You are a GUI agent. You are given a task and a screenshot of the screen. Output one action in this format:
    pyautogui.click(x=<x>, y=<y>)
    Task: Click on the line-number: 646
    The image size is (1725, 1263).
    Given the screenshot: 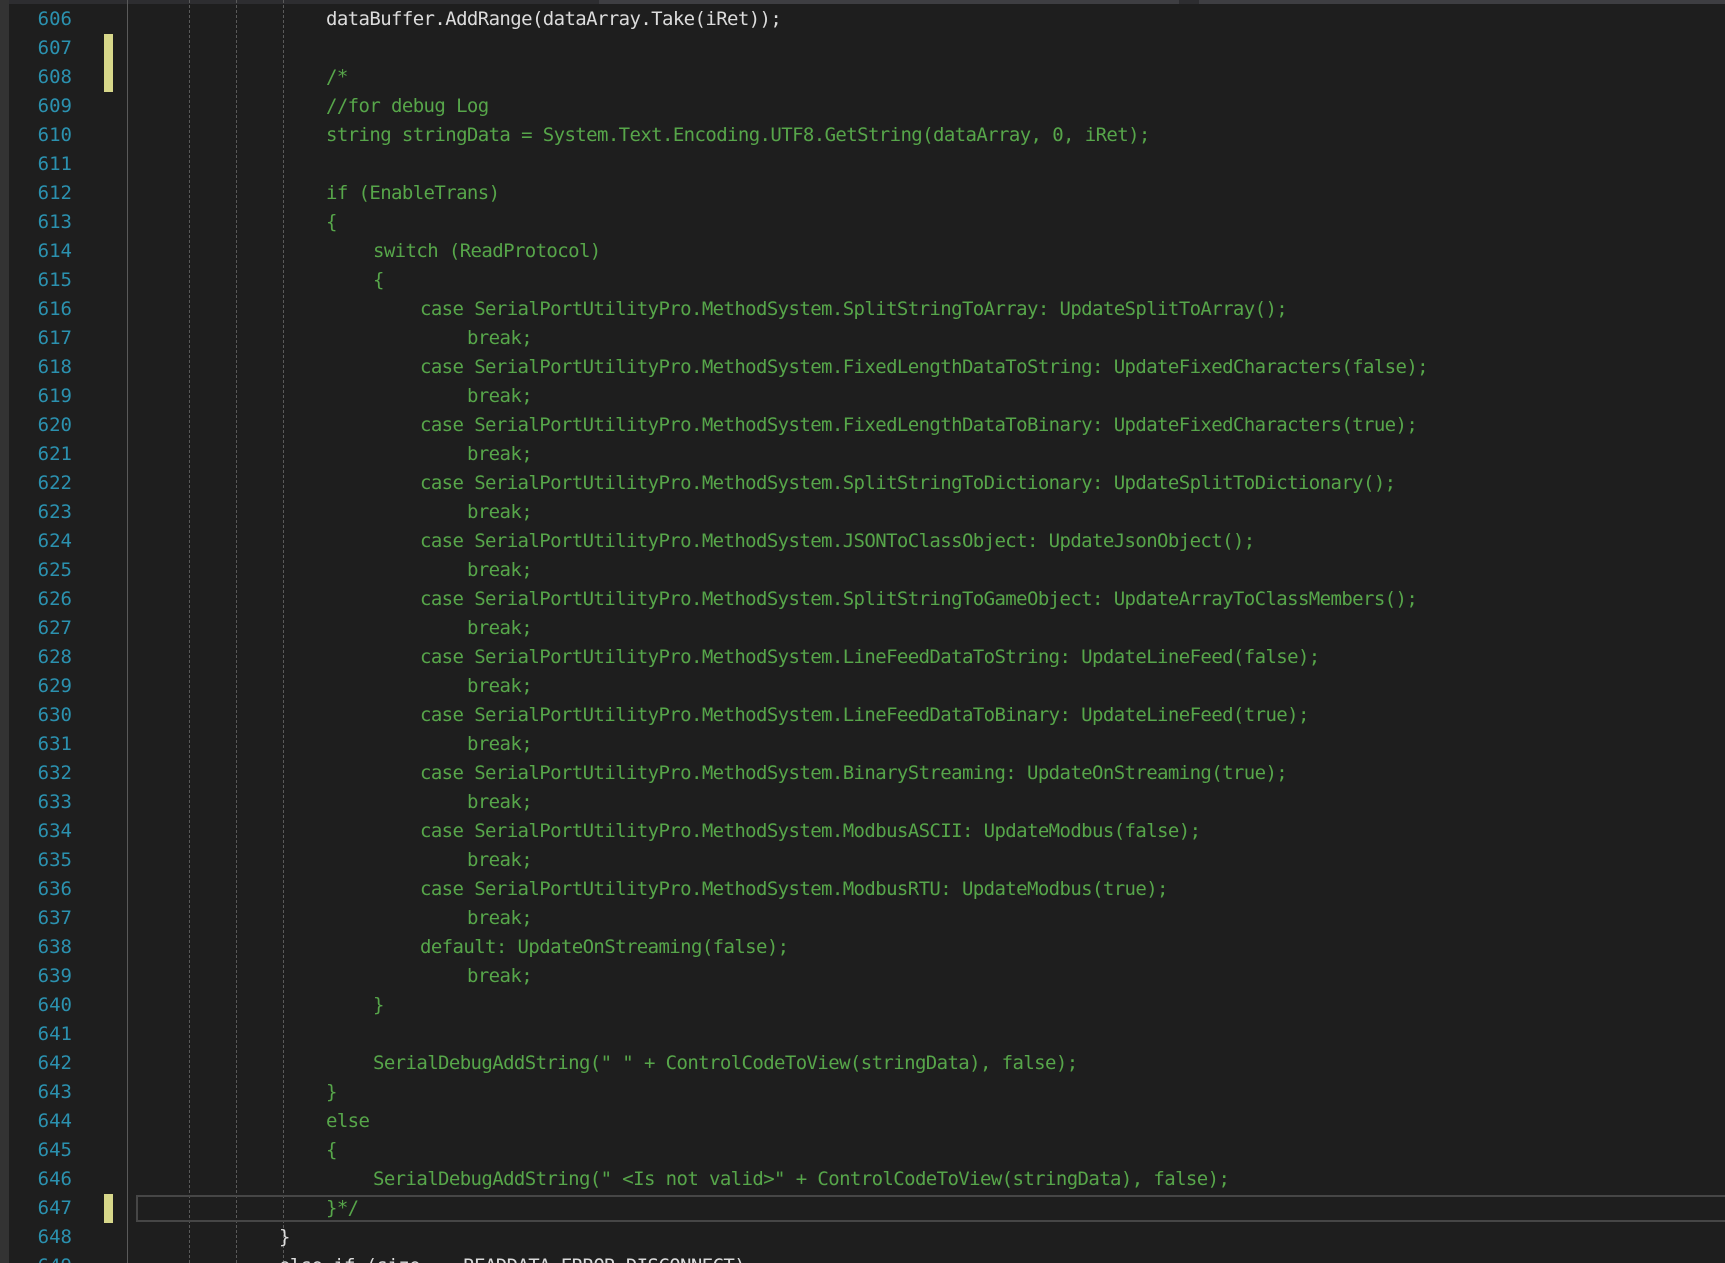 What is the action you would take?
    pyautogui.click(x=54, y=1179)
    